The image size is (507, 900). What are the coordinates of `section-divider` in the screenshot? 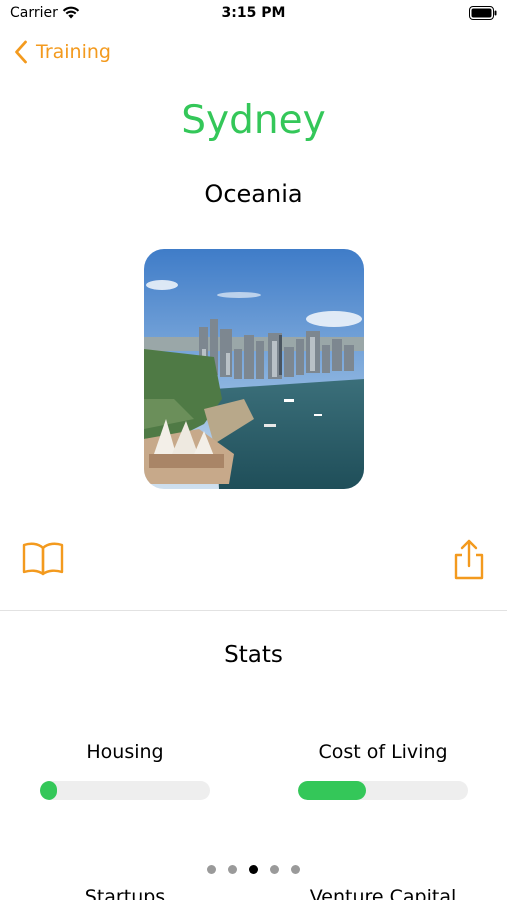 It's located at (253, 610).